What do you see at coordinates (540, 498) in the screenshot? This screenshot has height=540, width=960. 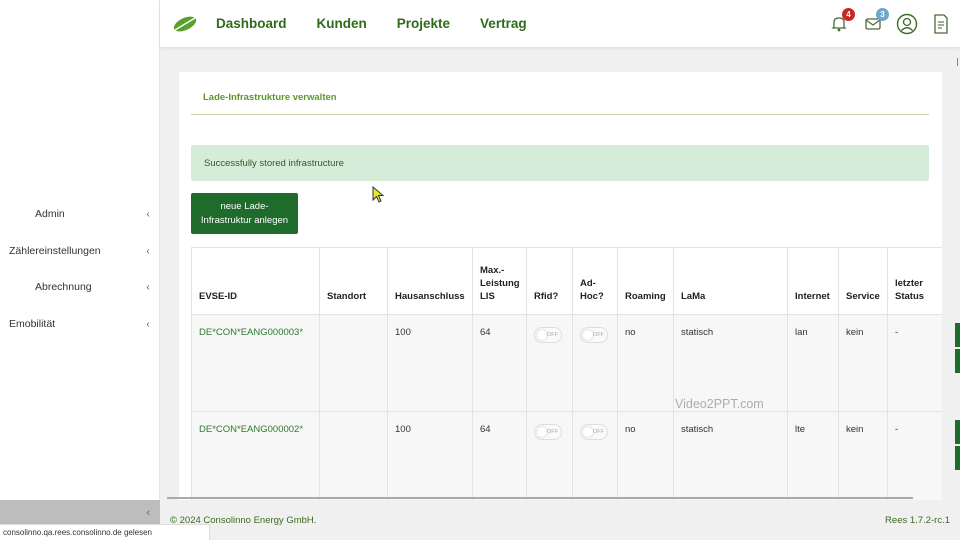 I see `horizontal-scrollbar` at bounding box center [540, 498].